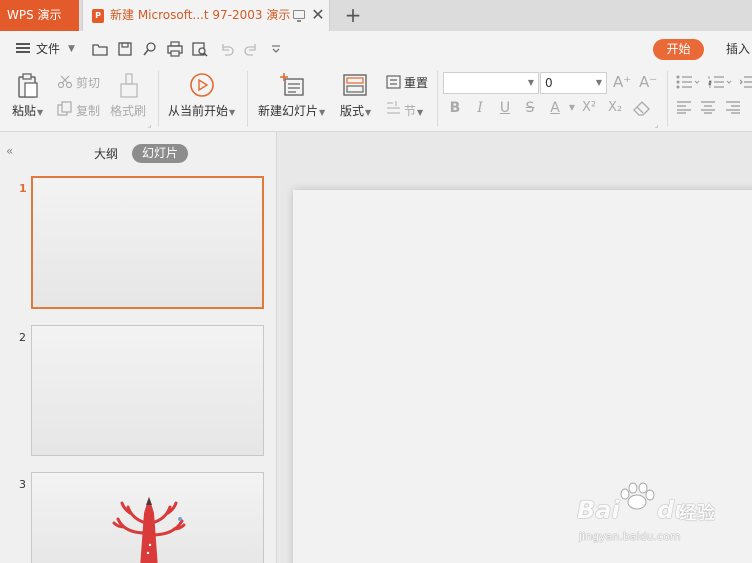 The image size is (752, 563). What do you see at coordinates (88, 82) in the screenshot?
I see `cut-button: 剪切` at bounding box center [88, 82].